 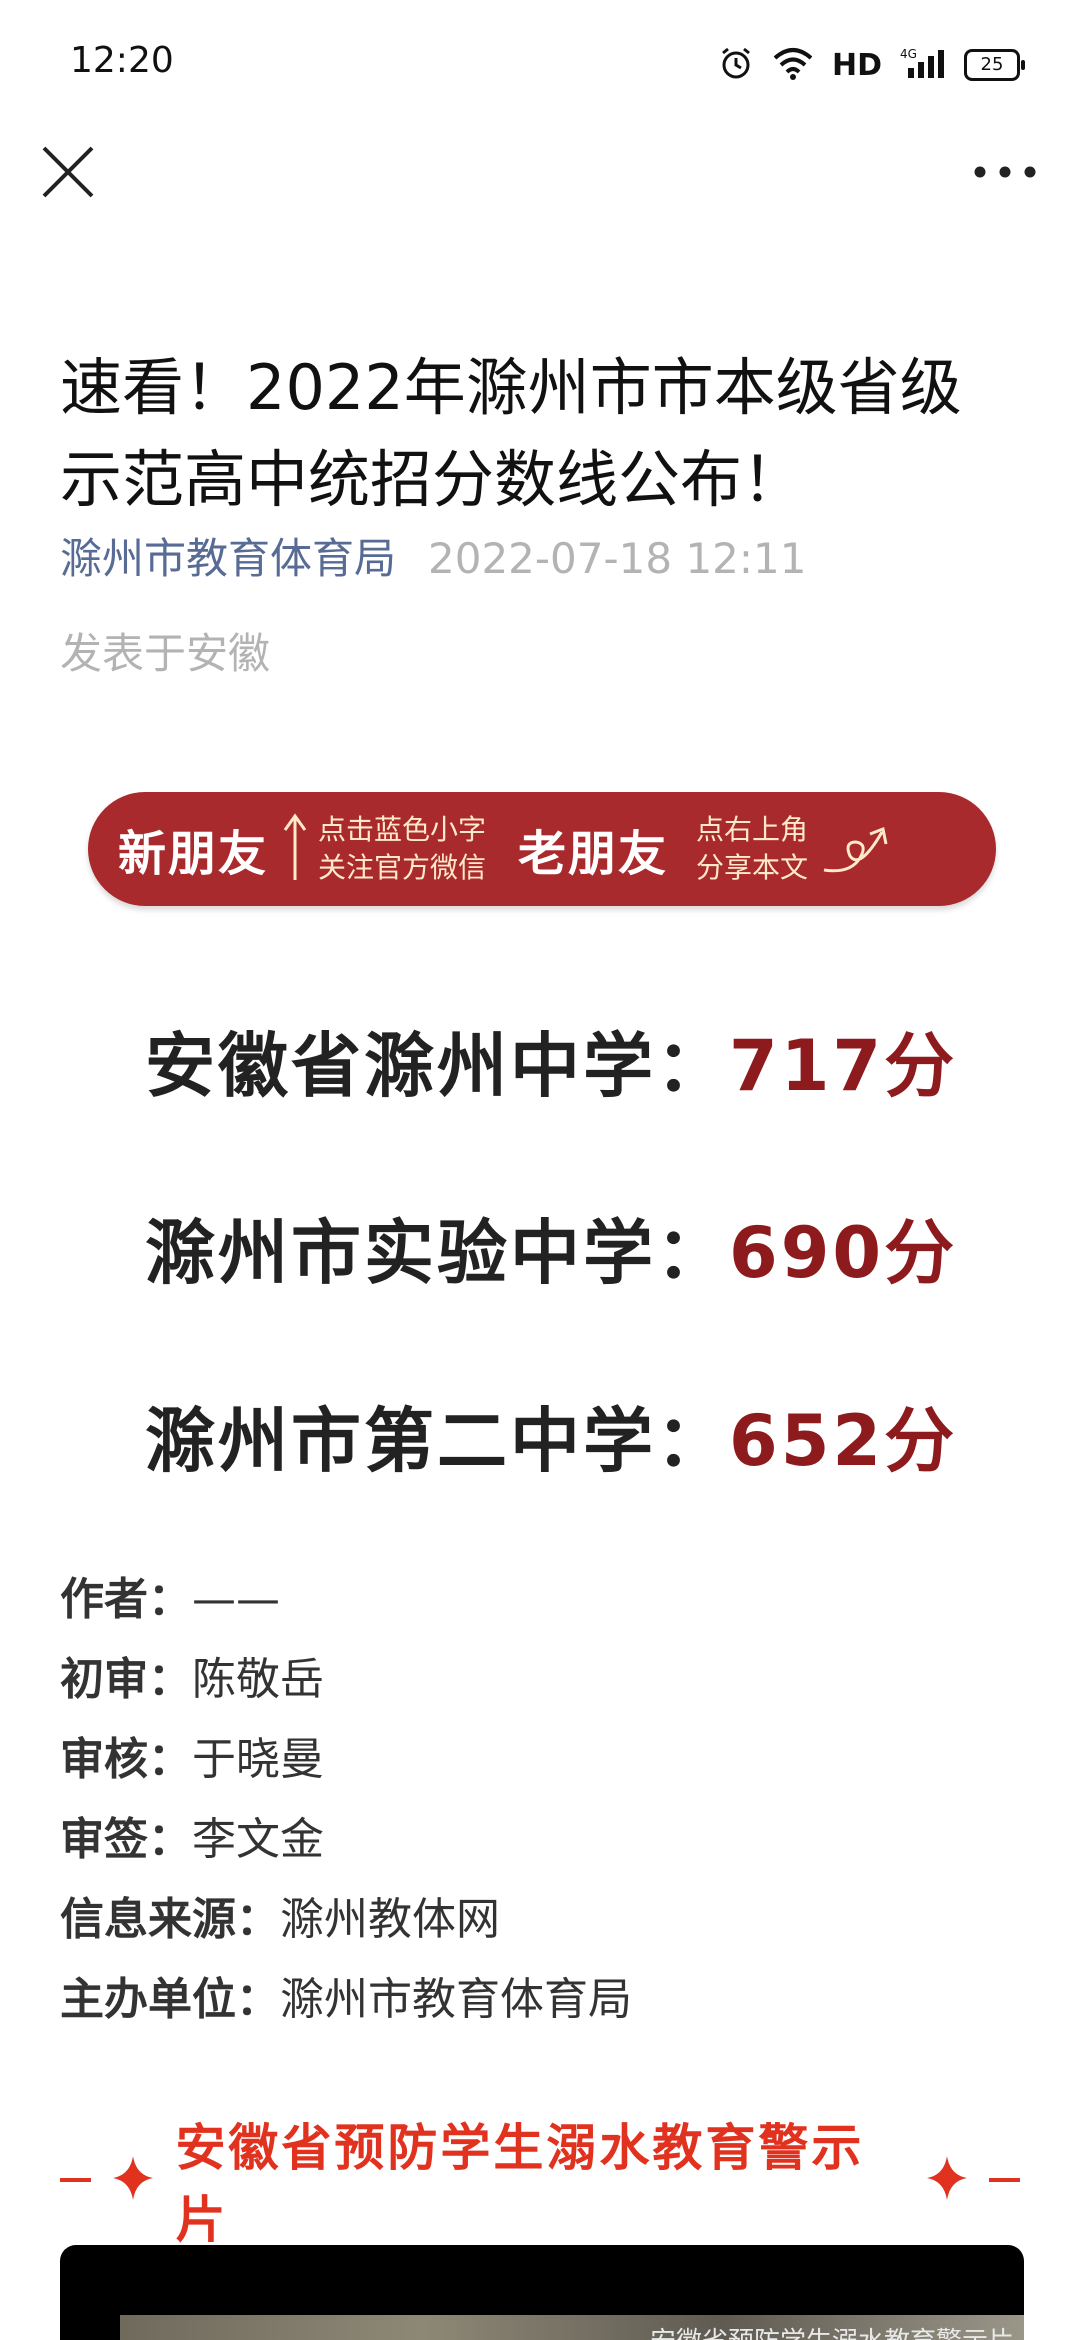 What do you see at coordinates (126, 1599) in the screenshot?
I see `credit-label: 作者：` at bounding box center [126, 1599].